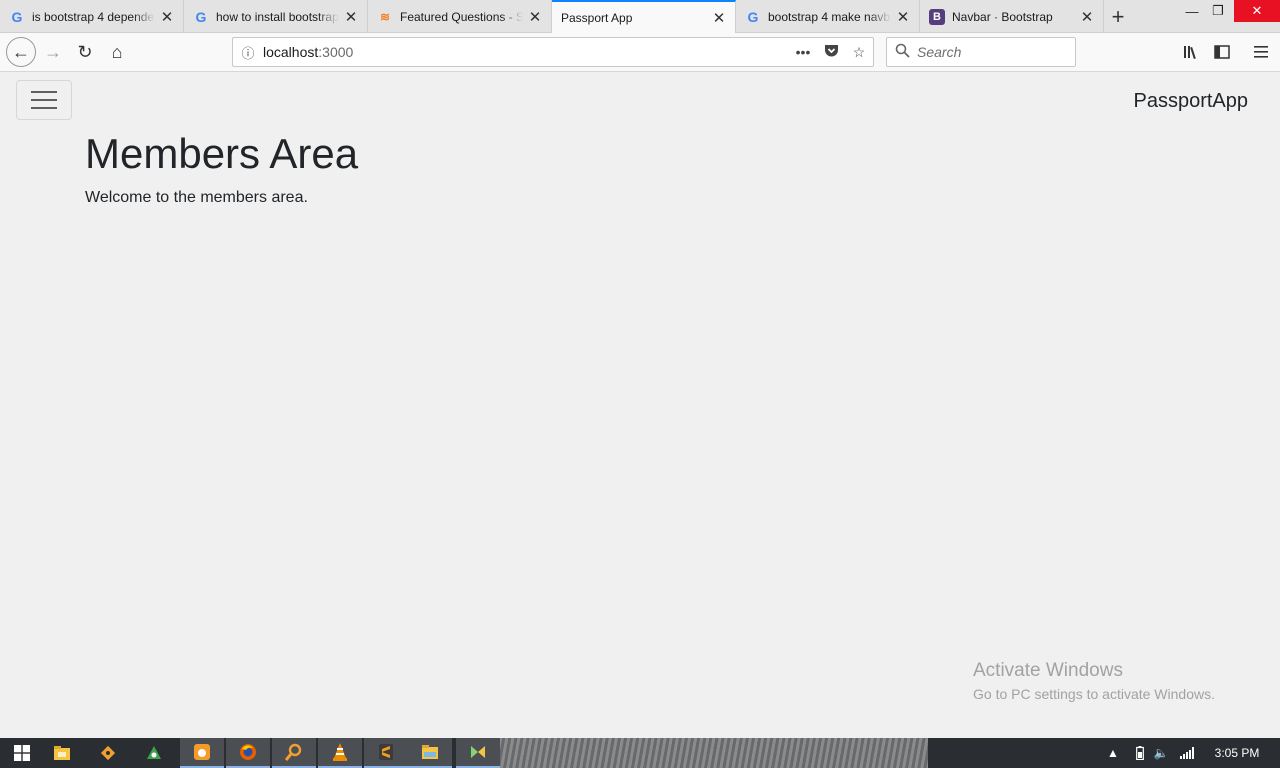 Image resolution: width=1280 pixels, height=768 pixels. I want to click on library-icon, so click(1191, 52).